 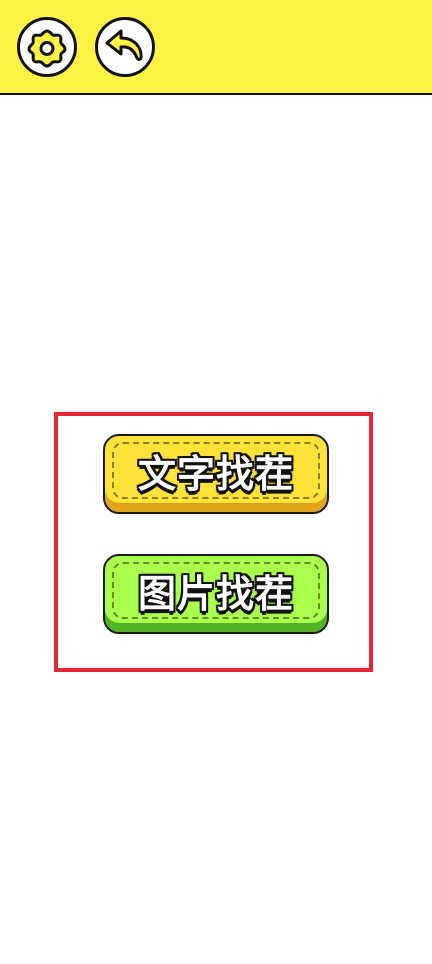 I want to click on gear-icon, so click(x=47, y=48).